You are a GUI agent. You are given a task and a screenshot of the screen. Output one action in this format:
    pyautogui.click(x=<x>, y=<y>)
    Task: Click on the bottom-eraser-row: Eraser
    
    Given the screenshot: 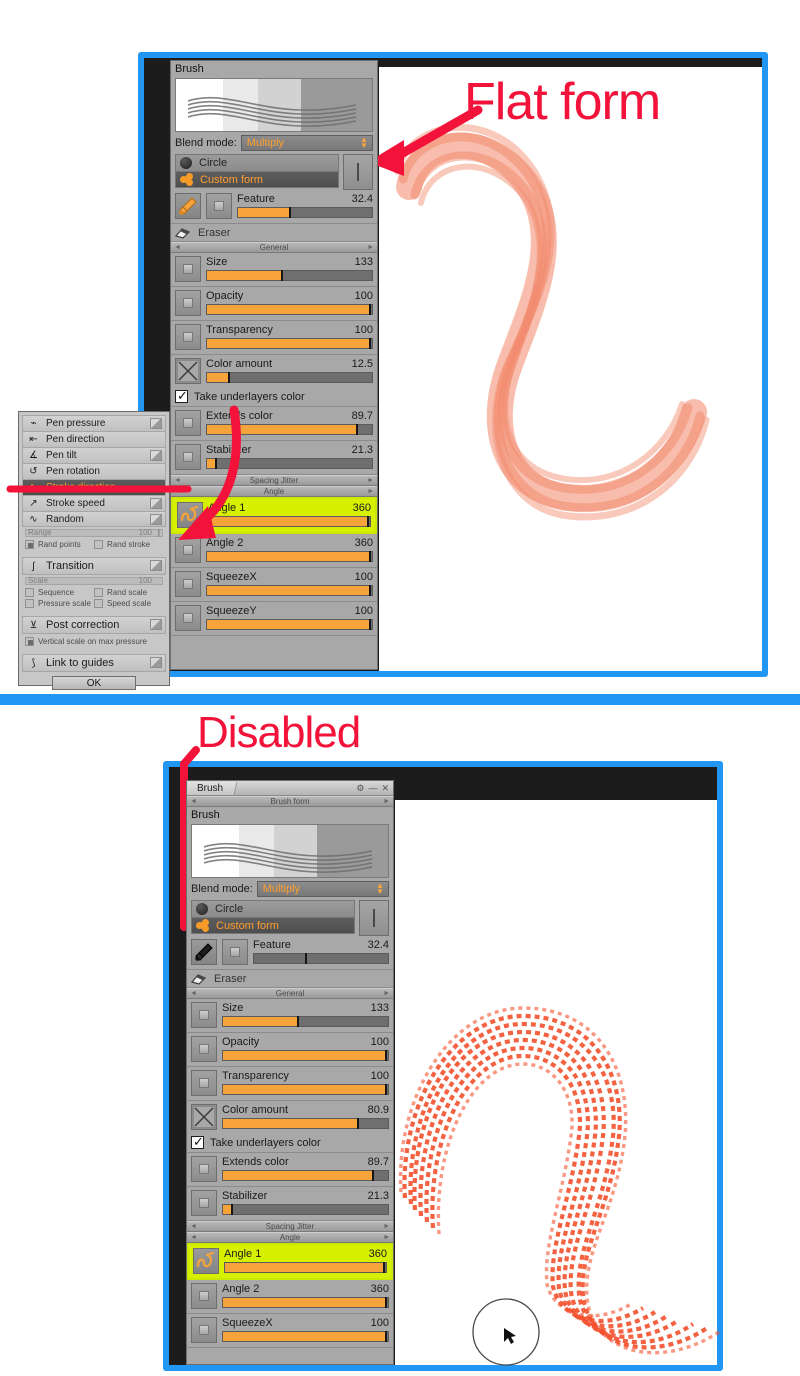 What is the action you would take?
    pyautogui.click(x=290, y=979)
    